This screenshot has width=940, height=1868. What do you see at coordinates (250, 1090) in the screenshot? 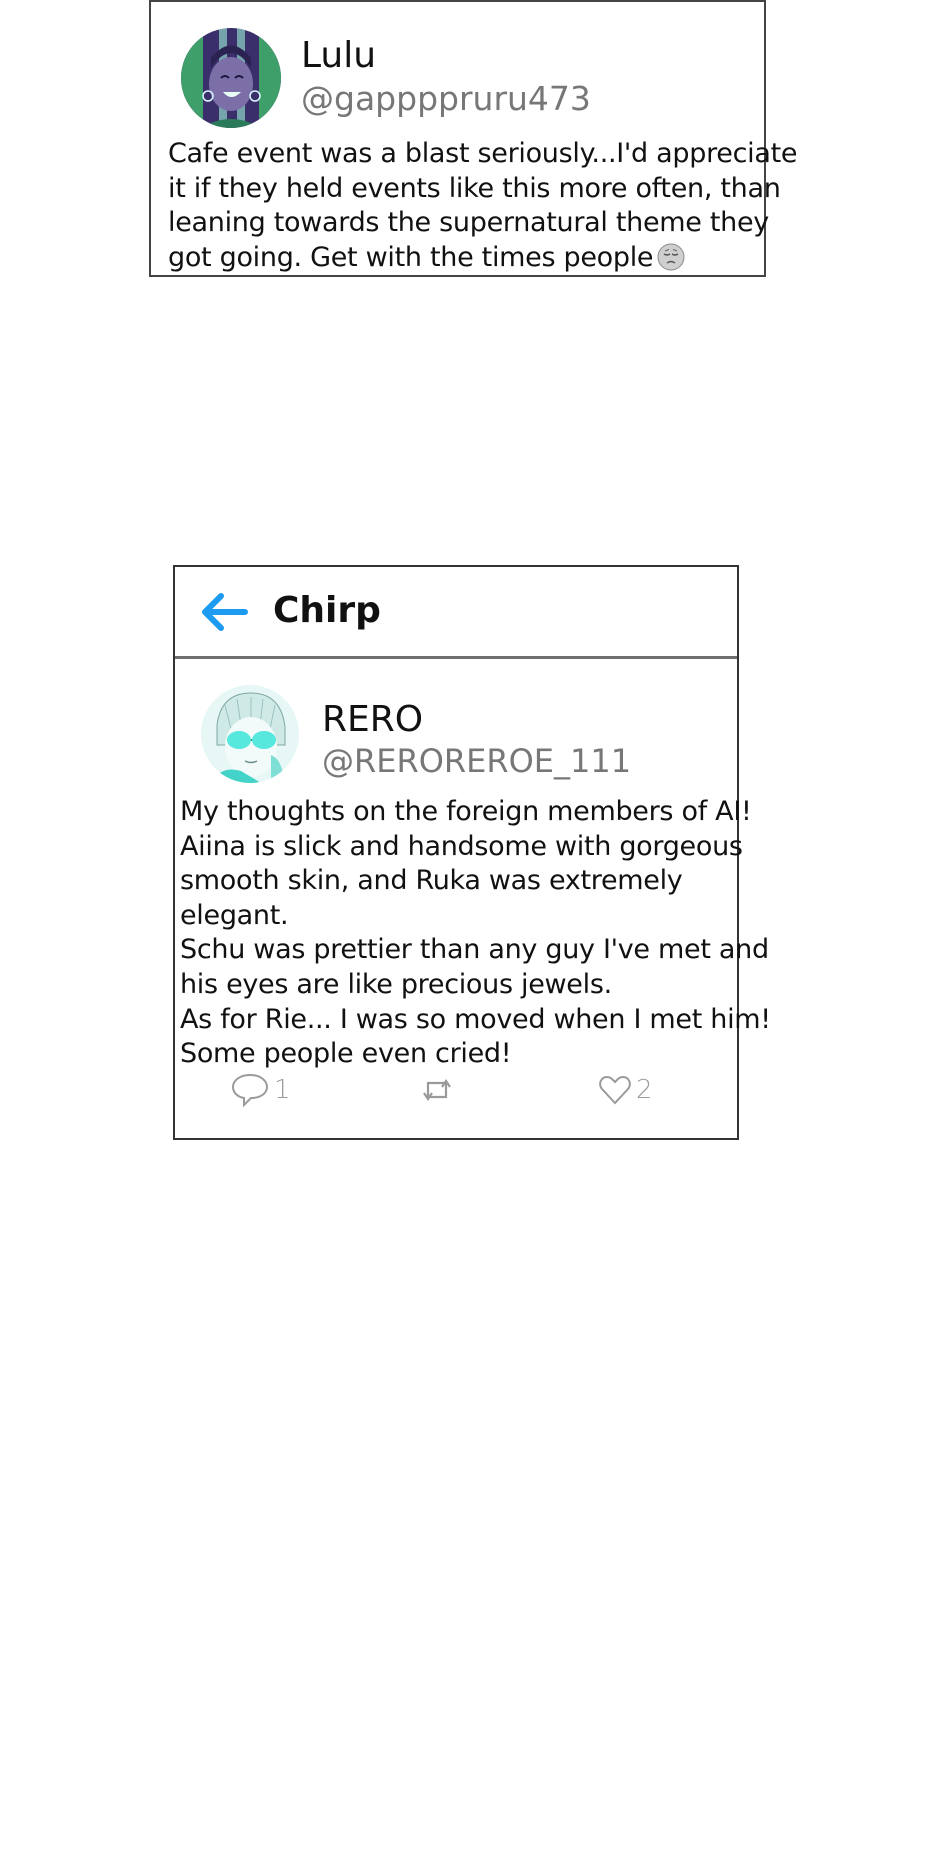
I see `speech-bubble-icon` at bounding box center [250, 1090].